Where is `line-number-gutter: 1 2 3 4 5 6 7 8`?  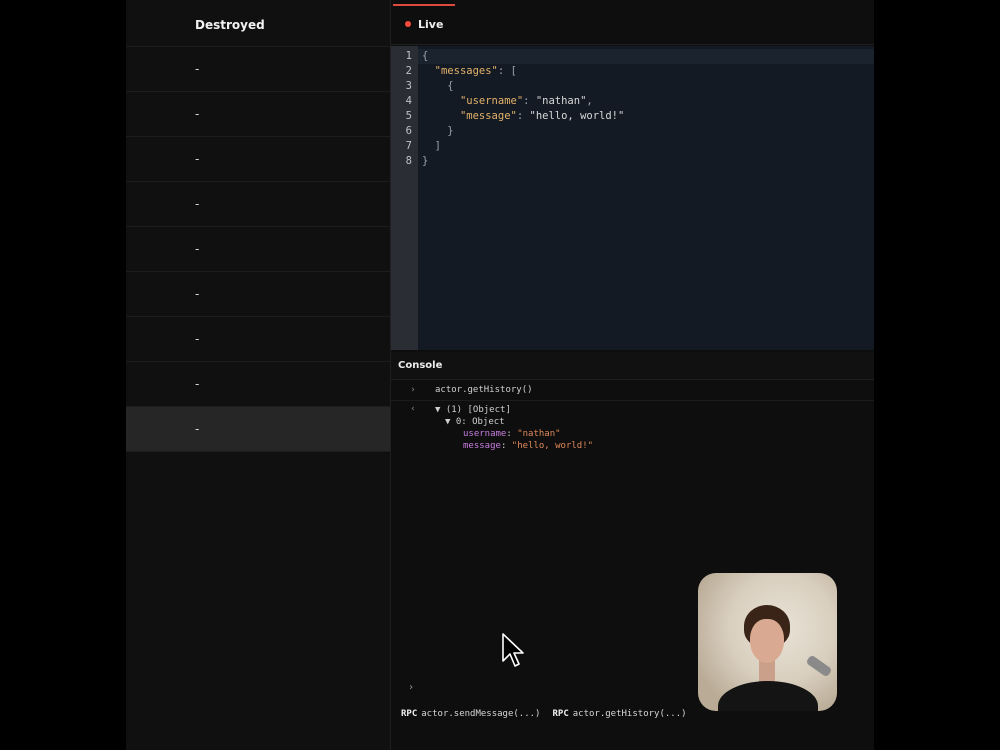
line-number-gutter: 1 2 3 4 5 6 7 8 is located at coordinates (404, 198).